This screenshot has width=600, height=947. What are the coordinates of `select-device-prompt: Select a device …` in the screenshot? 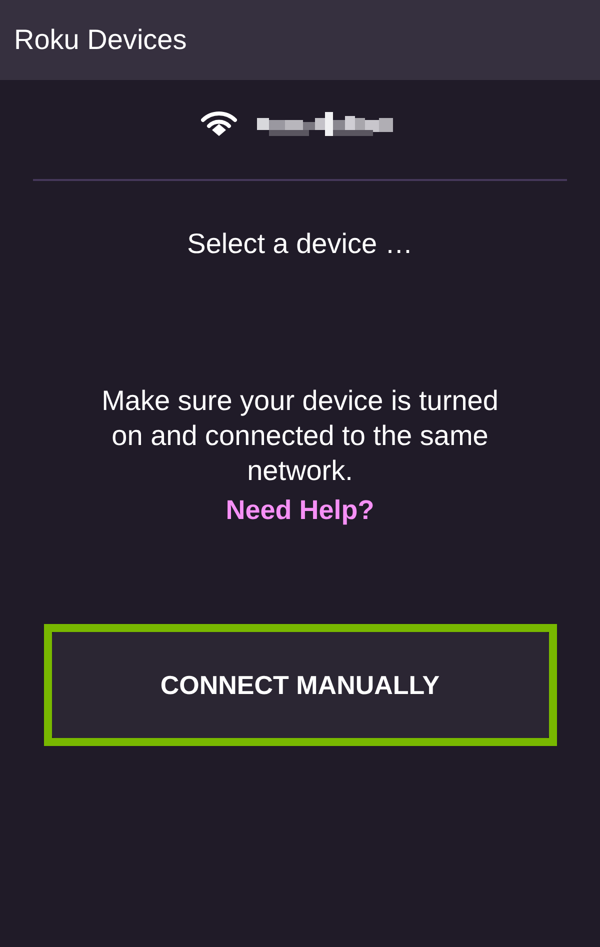 It's located at (300, 244).